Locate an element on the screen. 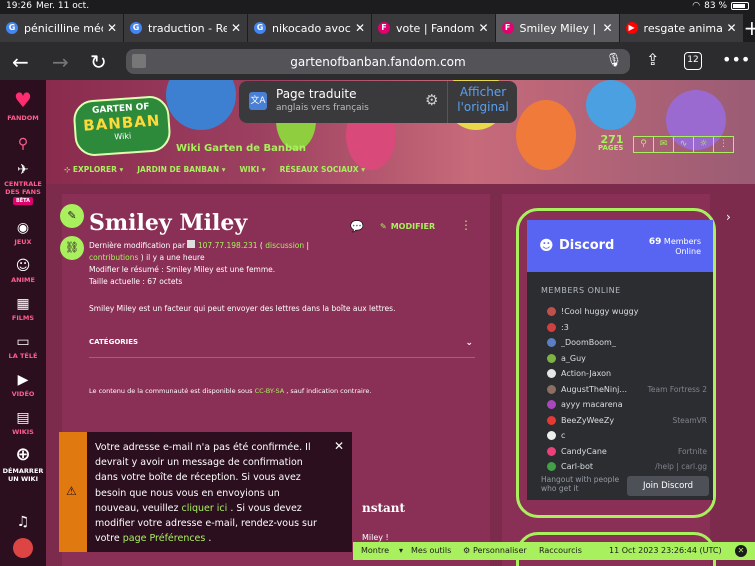 Image resolution: width=755 pixels, height=566 pixels. wiki-logo: GARTEN OF BANBAN Wiki is located at coordinates (122, 126).